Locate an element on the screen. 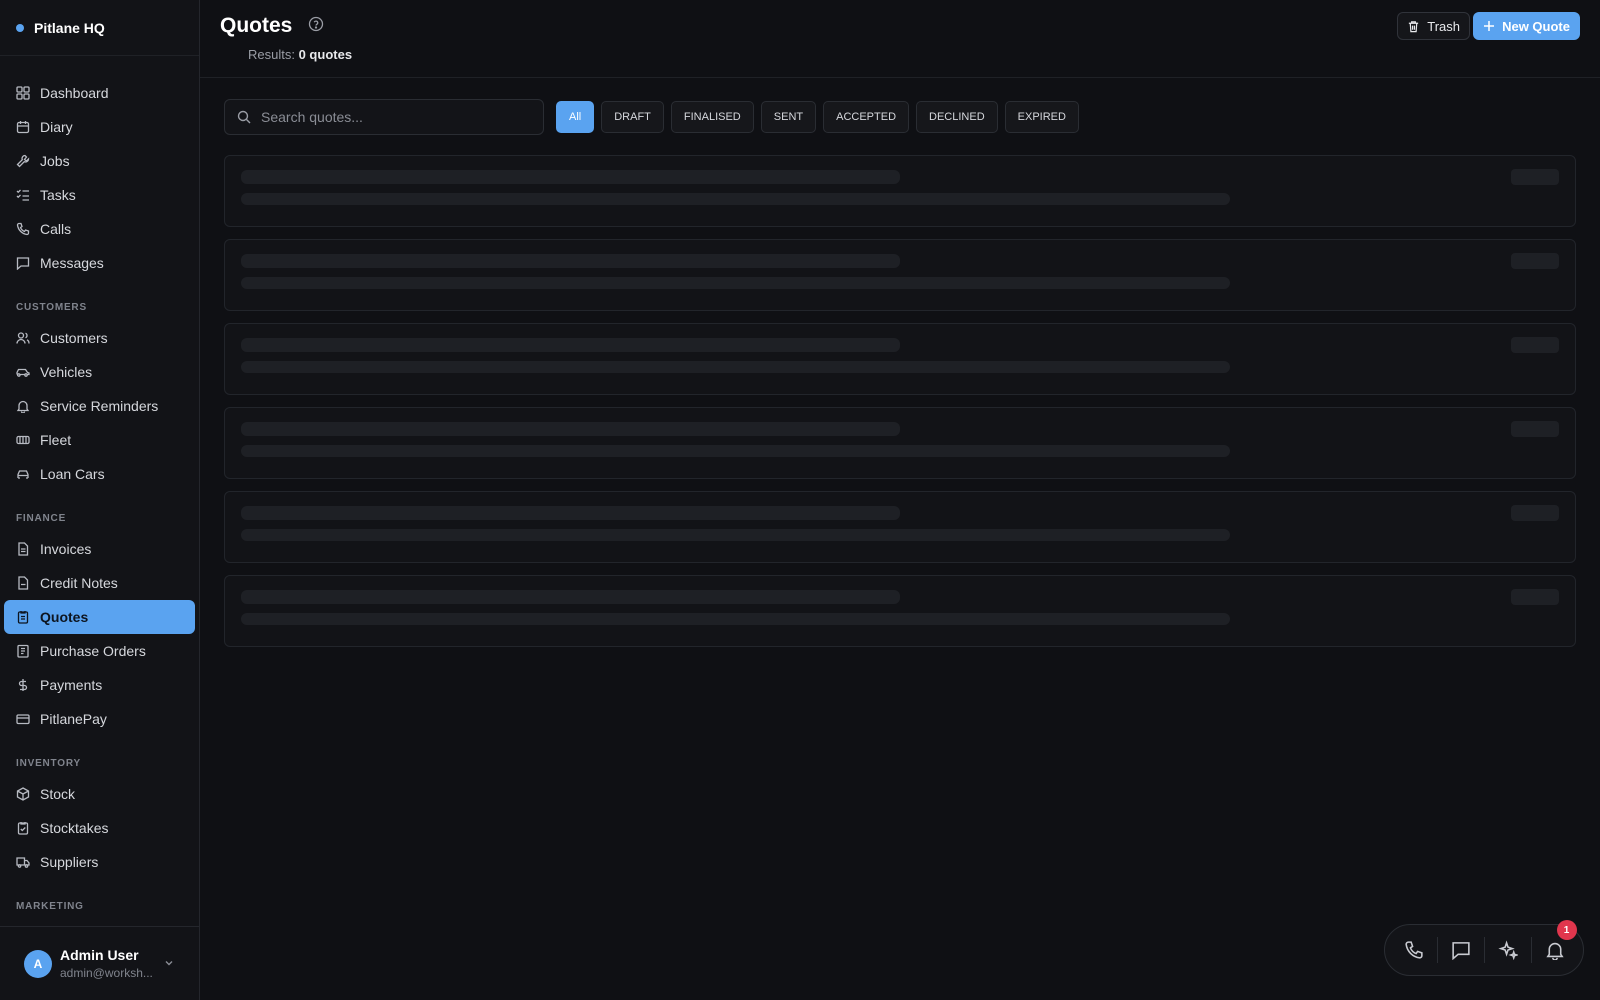  phone-icon is located at coordinates (23, 229).